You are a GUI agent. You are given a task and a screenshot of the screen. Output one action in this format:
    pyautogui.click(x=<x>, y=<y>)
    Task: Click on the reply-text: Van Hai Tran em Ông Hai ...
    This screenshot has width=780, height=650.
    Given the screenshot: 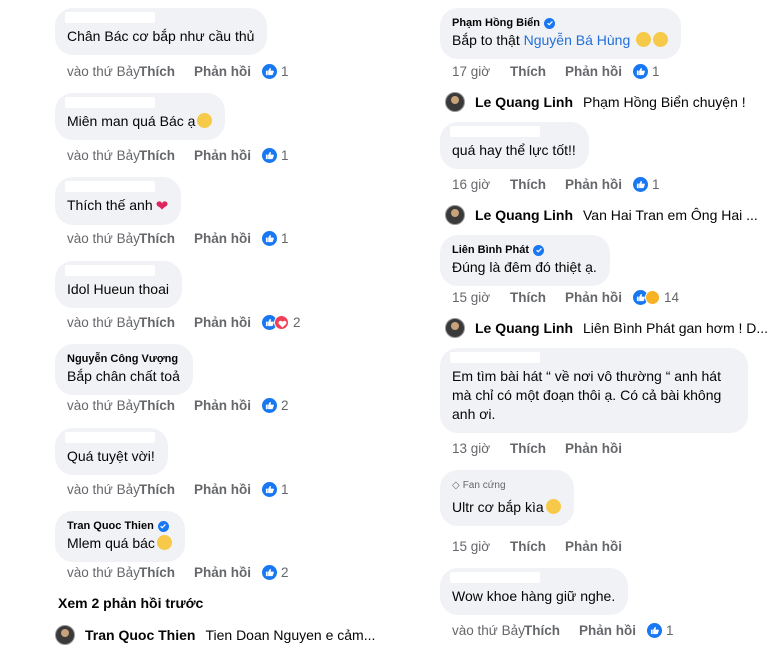 What is the action you would take?
    pyautogui.click(x=670, y=215)
    